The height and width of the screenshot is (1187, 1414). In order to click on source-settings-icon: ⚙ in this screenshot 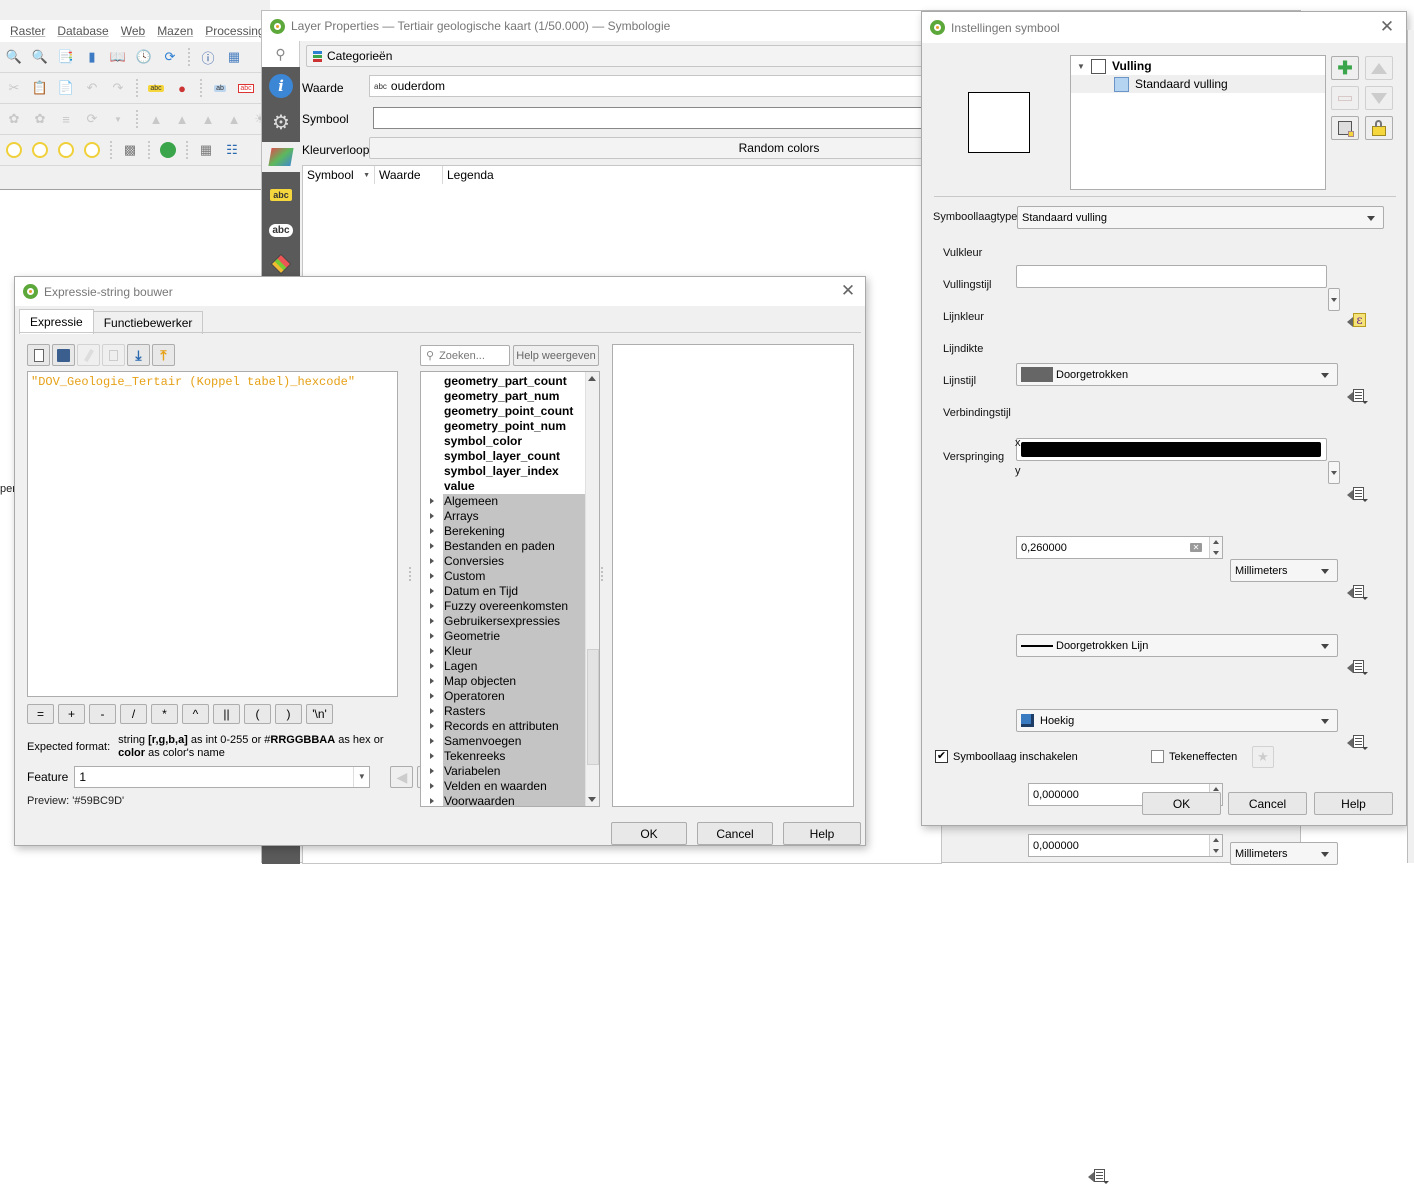, I will do `click(281, 122)`.